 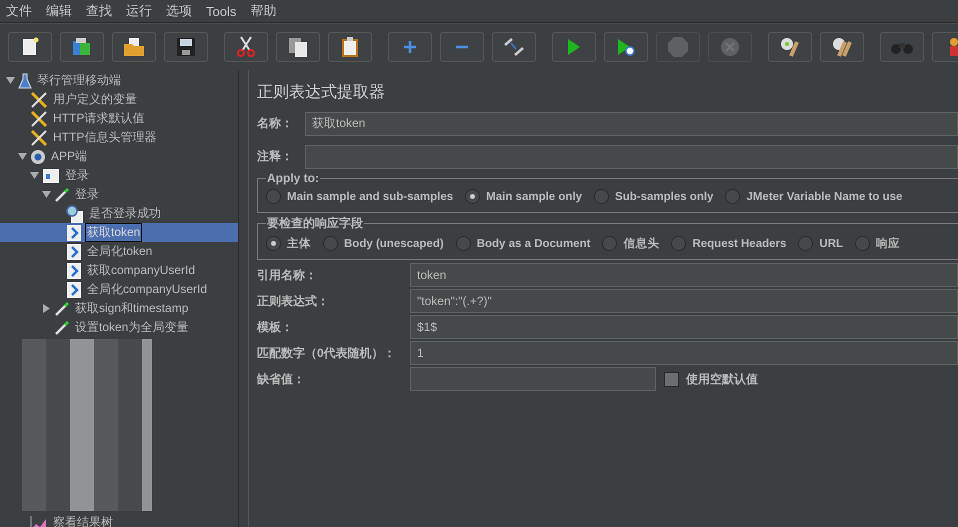 I want to click on radio-option: JMeter Variable Name to use, so click(x=813, y=196).